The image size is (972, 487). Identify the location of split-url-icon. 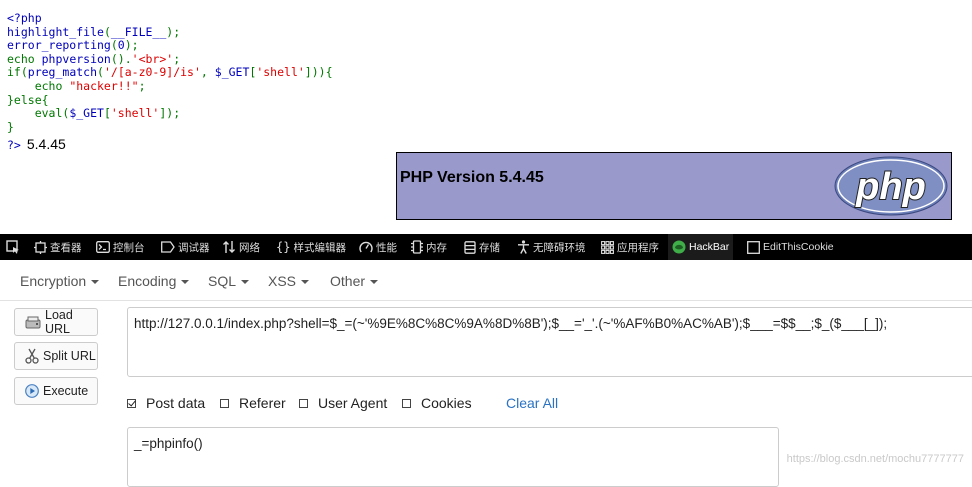
(32, 356).